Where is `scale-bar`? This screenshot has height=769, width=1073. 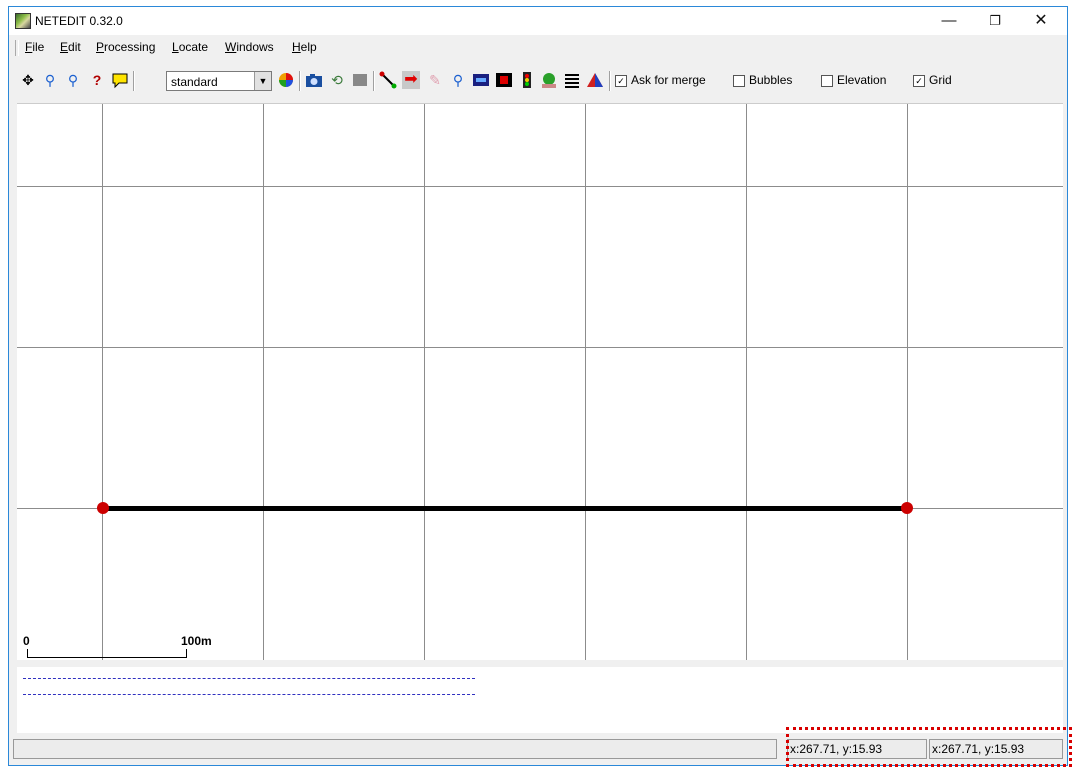
scale-bar is located at coordinates (107, 657).